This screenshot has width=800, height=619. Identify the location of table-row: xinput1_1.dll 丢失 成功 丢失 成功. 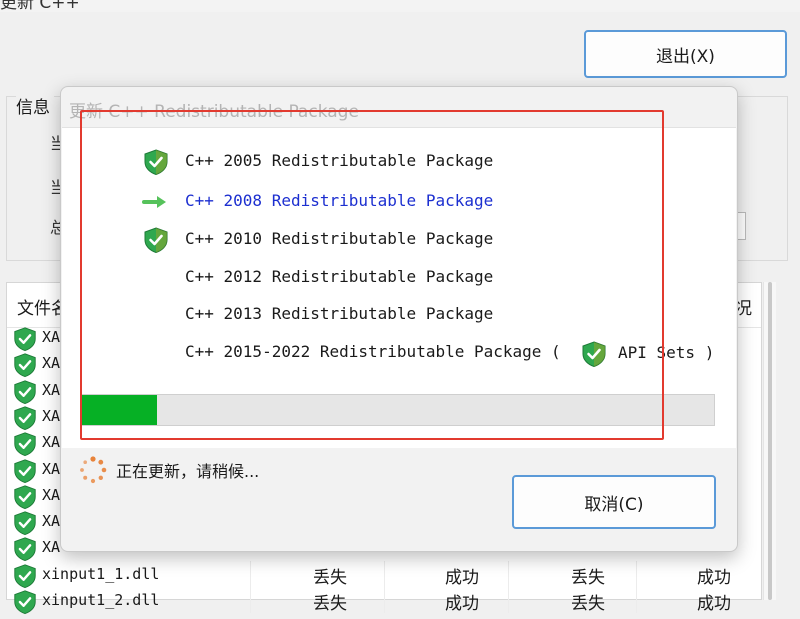
(383, 575).